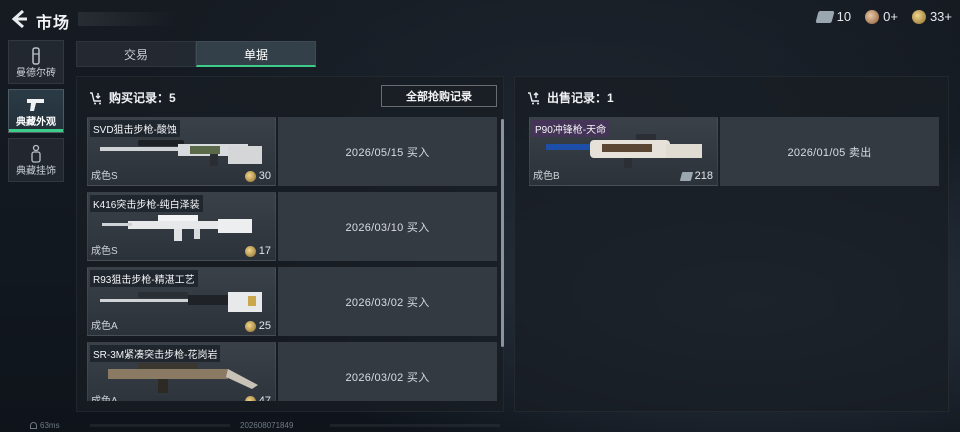 This screenshot has width=960, height=432. What do you see at coordinates (918, 16) in the screenshot?
I see `coin-b-icon` at bounding box center [918, 16].